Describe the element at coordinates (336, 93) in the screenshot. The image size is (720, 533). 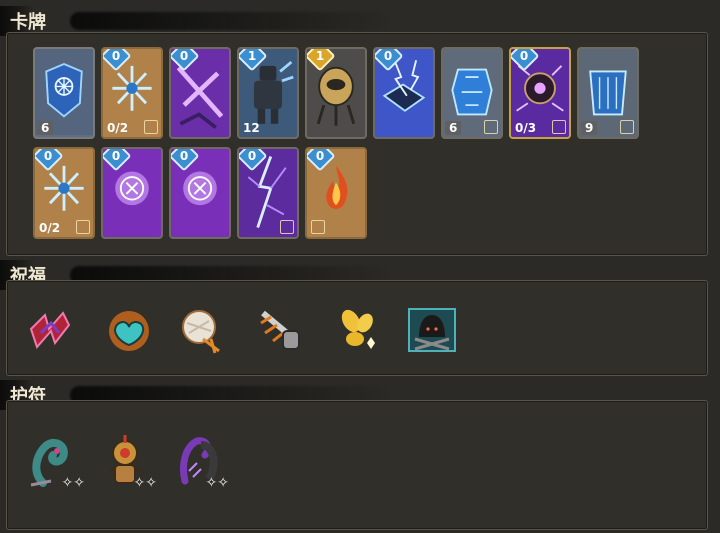
I see `golden-golem-card: 1` at that location.